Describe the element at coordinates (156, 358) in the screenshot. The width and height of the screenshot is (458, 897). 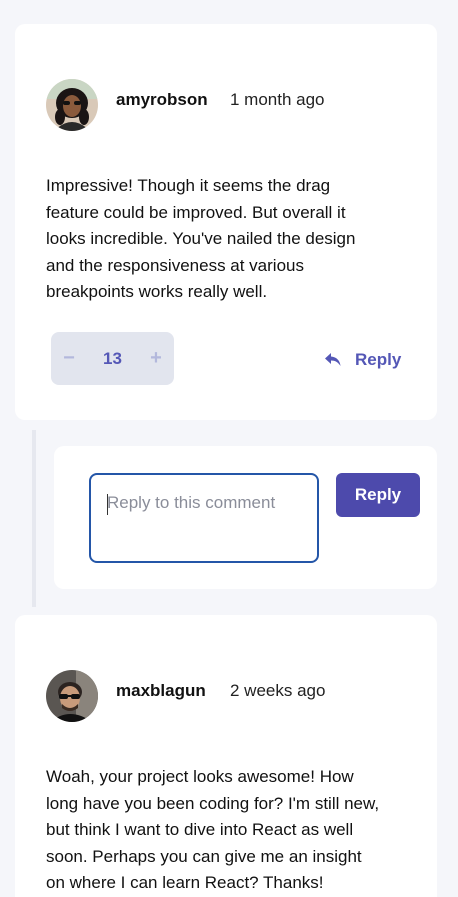
I see `upvote-button: +` at that location.